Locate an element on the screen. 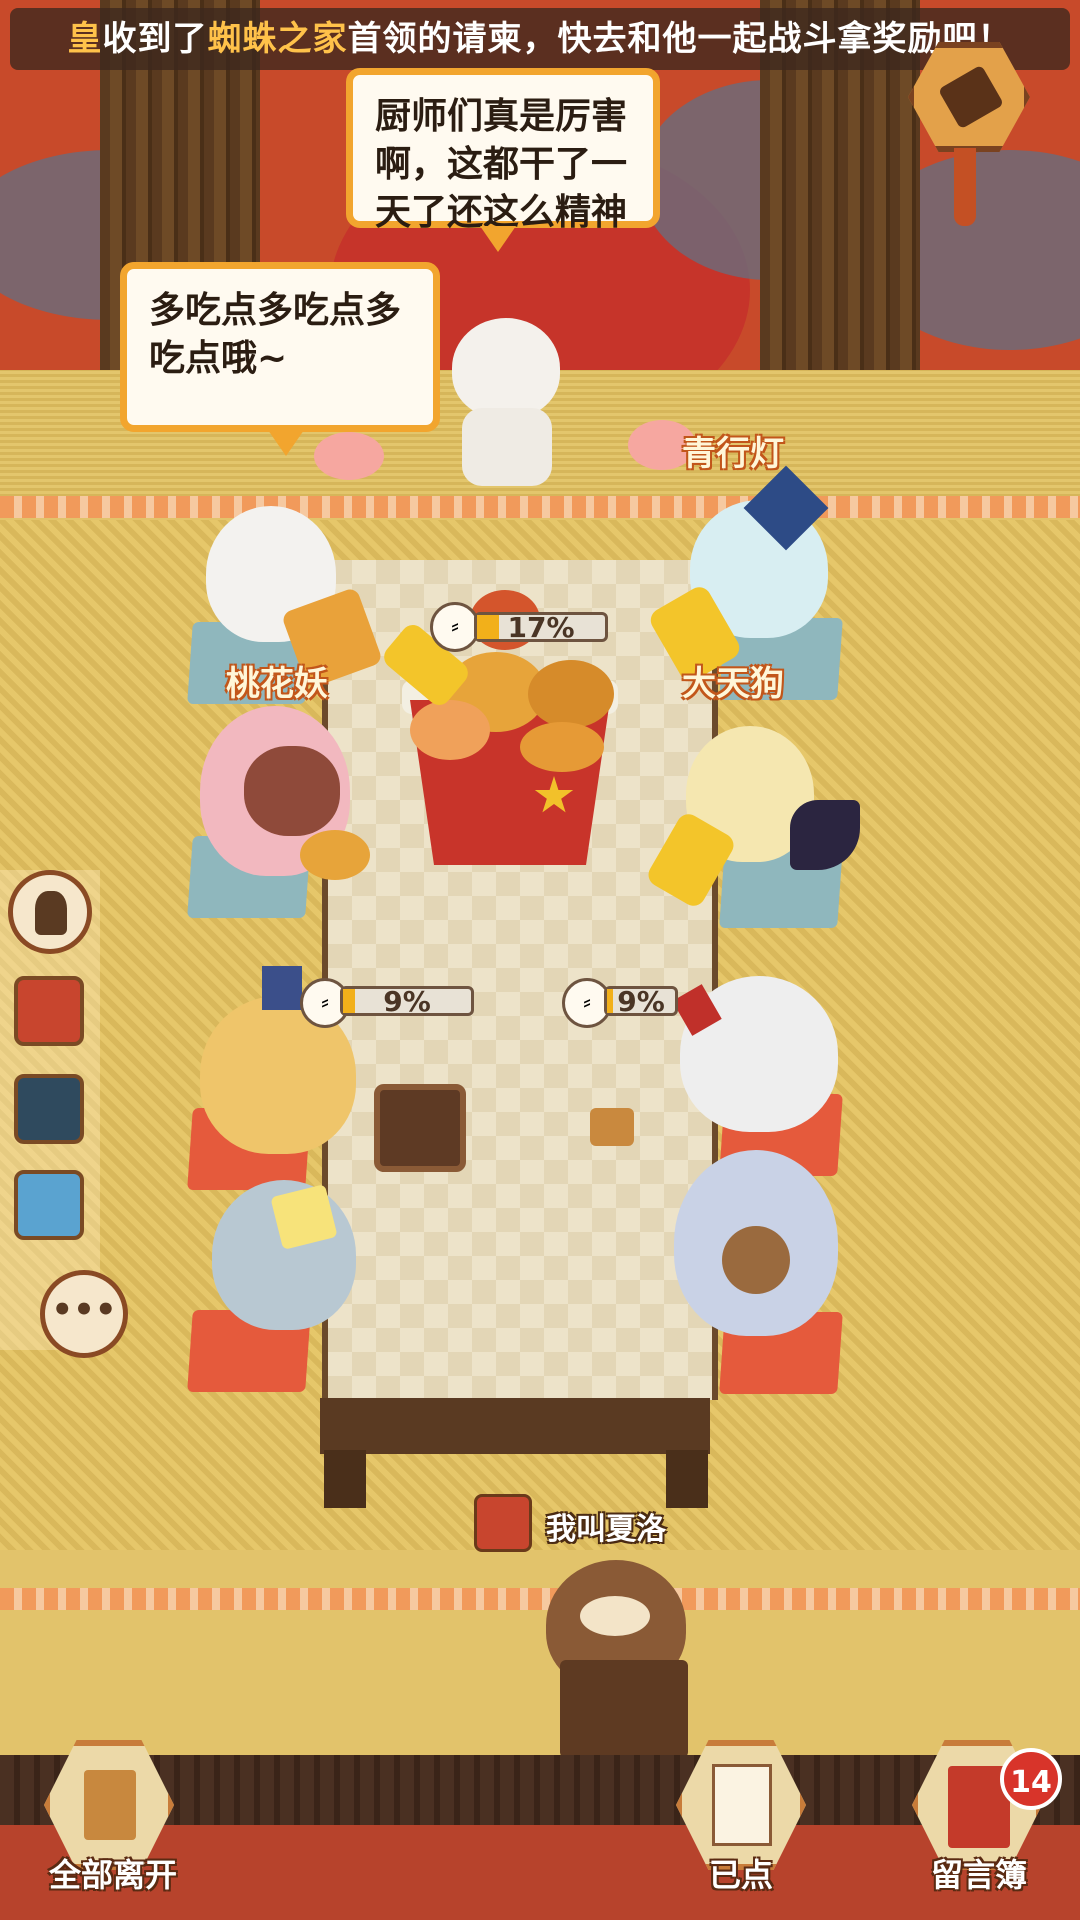 This screenshot has height=1920, width=1080. empty-dish is located at coordinates (420, 1128).